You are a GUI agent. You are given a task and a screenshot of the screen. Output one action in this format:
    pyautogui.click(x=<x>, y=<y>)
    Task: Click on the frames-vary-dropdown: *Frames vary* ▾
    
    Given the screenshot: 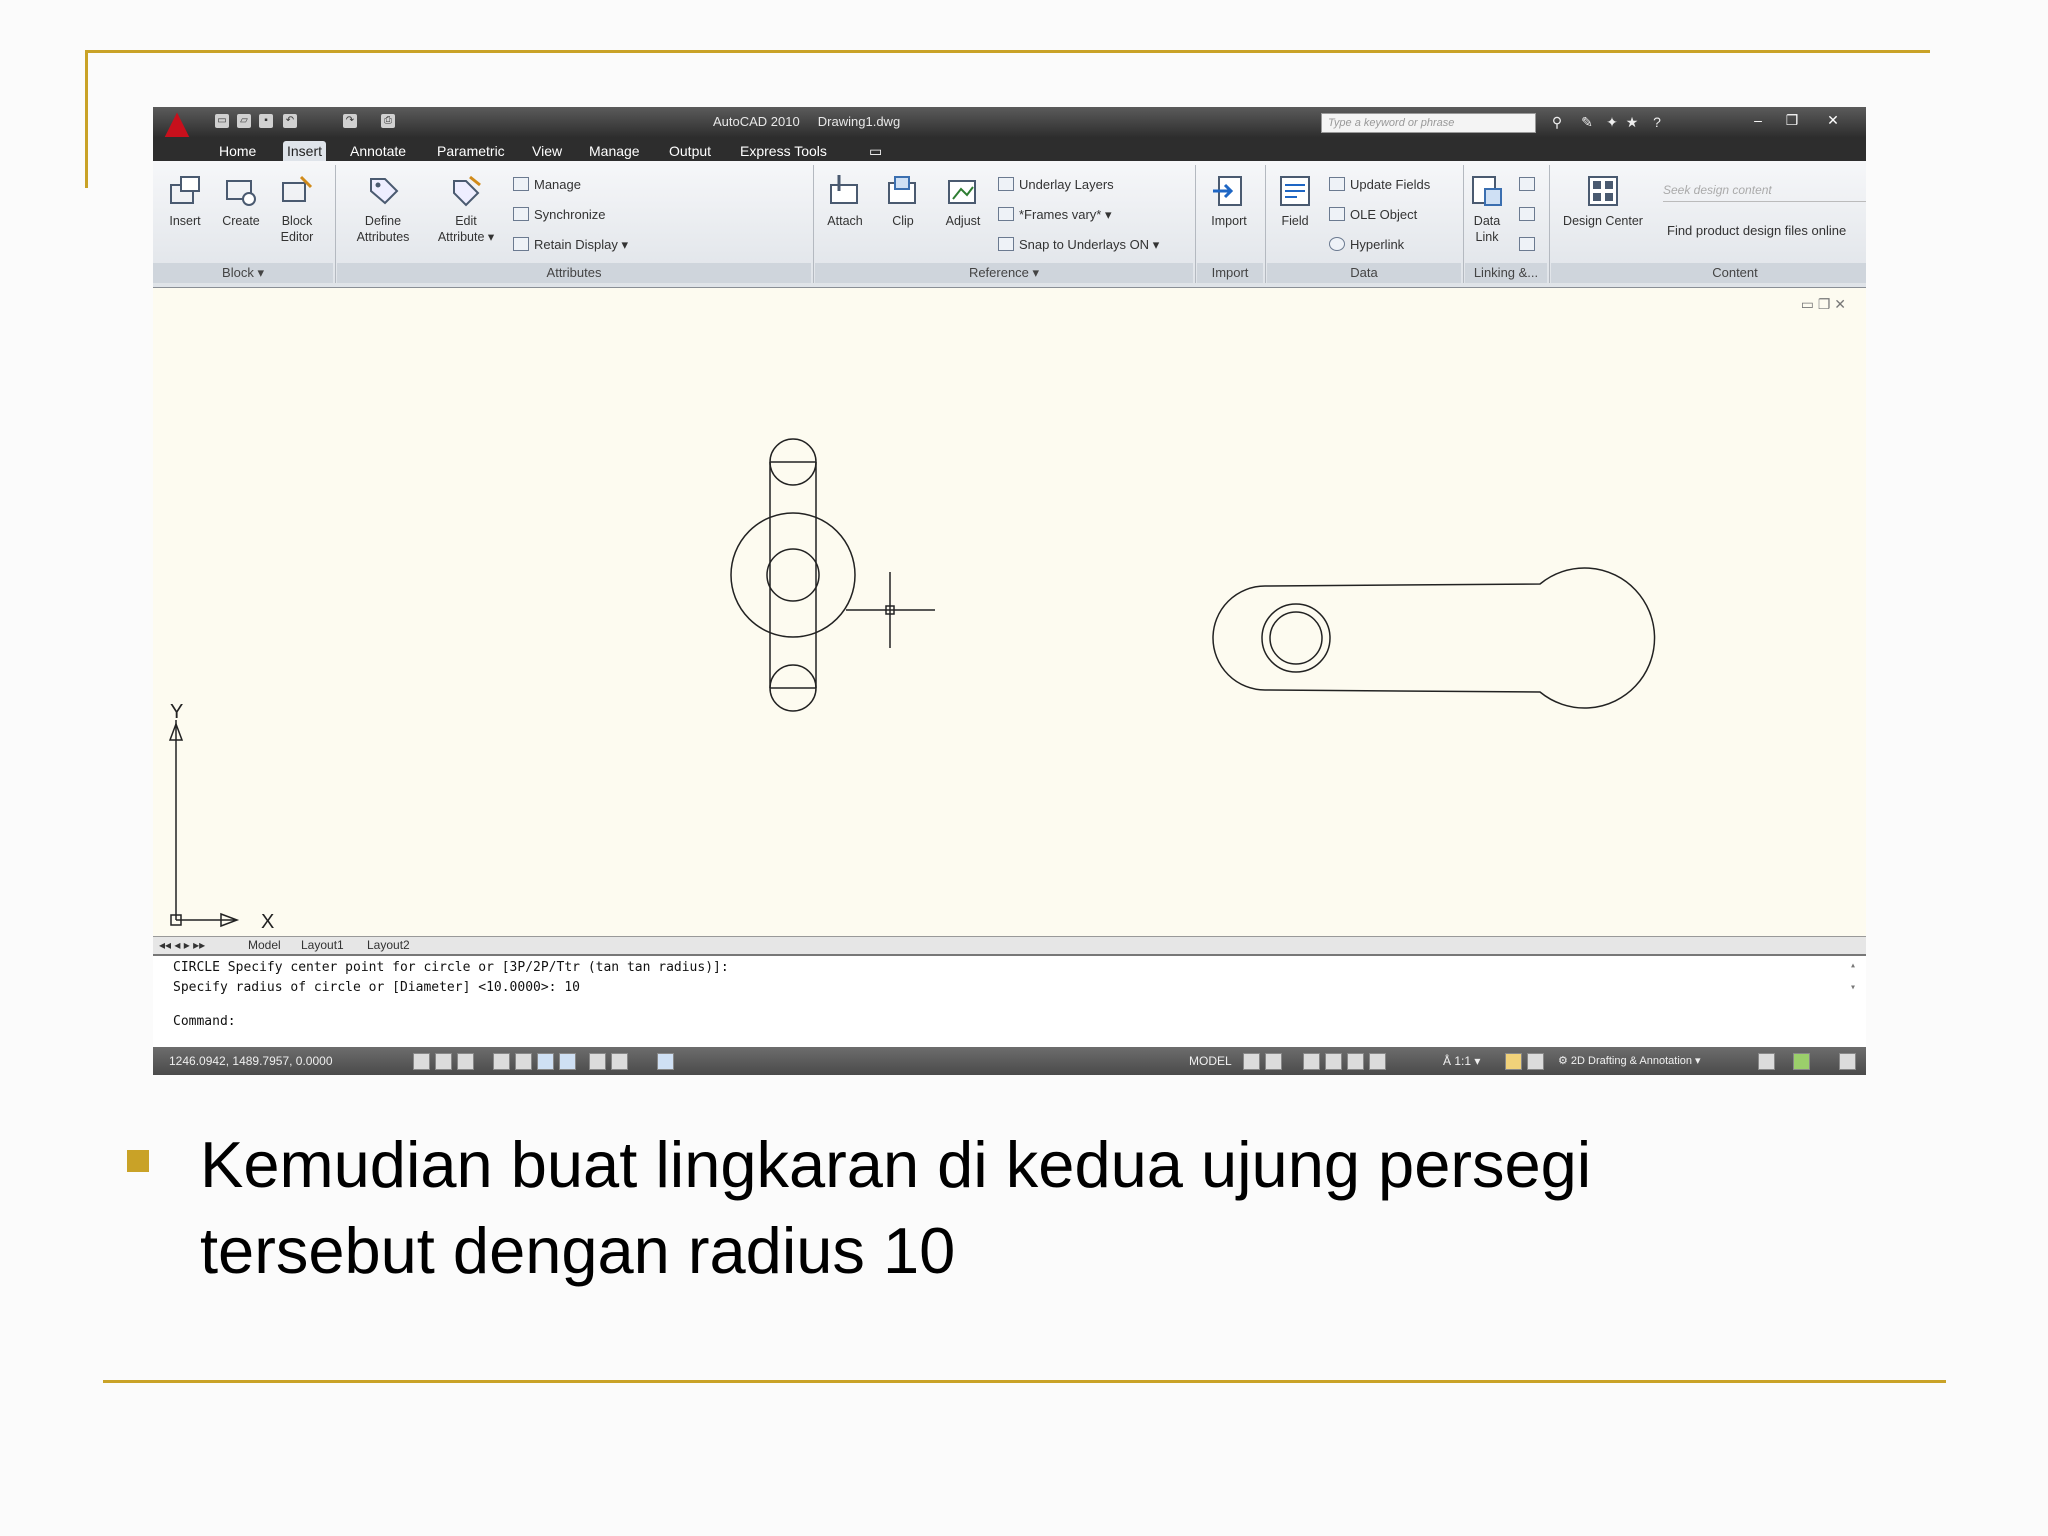 What is the action you would take?
    pyautogui.click(x=1055, y=215)
    